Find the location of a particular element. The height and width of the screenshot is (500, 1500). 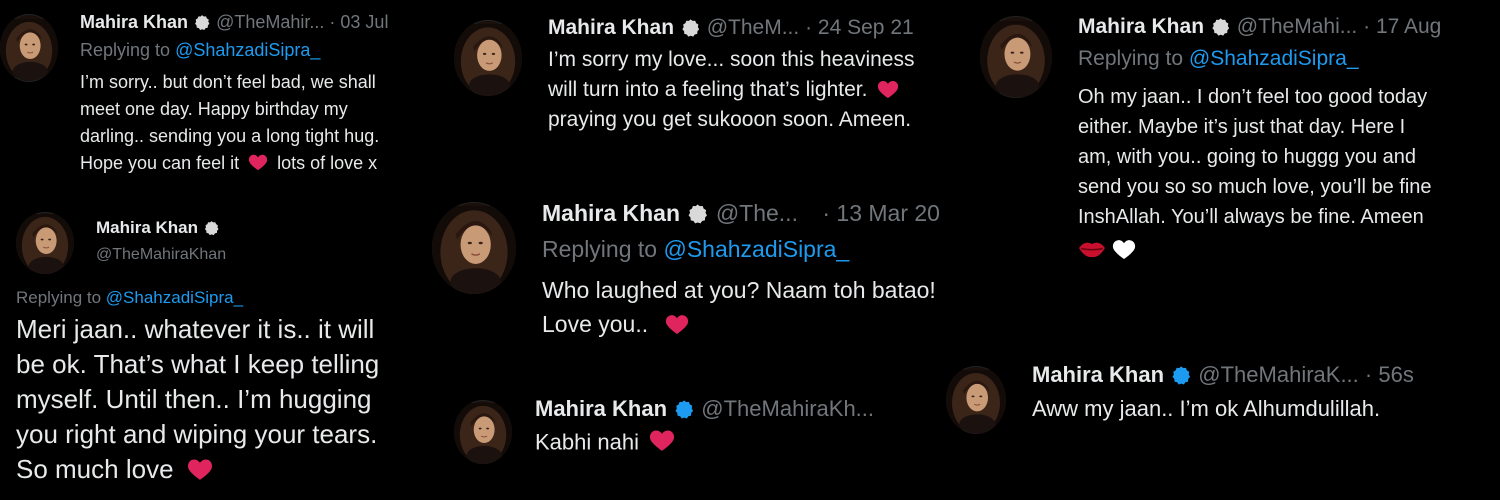

tweet-text-line: Meri jaan.. whatever it is.. it will is located at coordinates (195, 329).